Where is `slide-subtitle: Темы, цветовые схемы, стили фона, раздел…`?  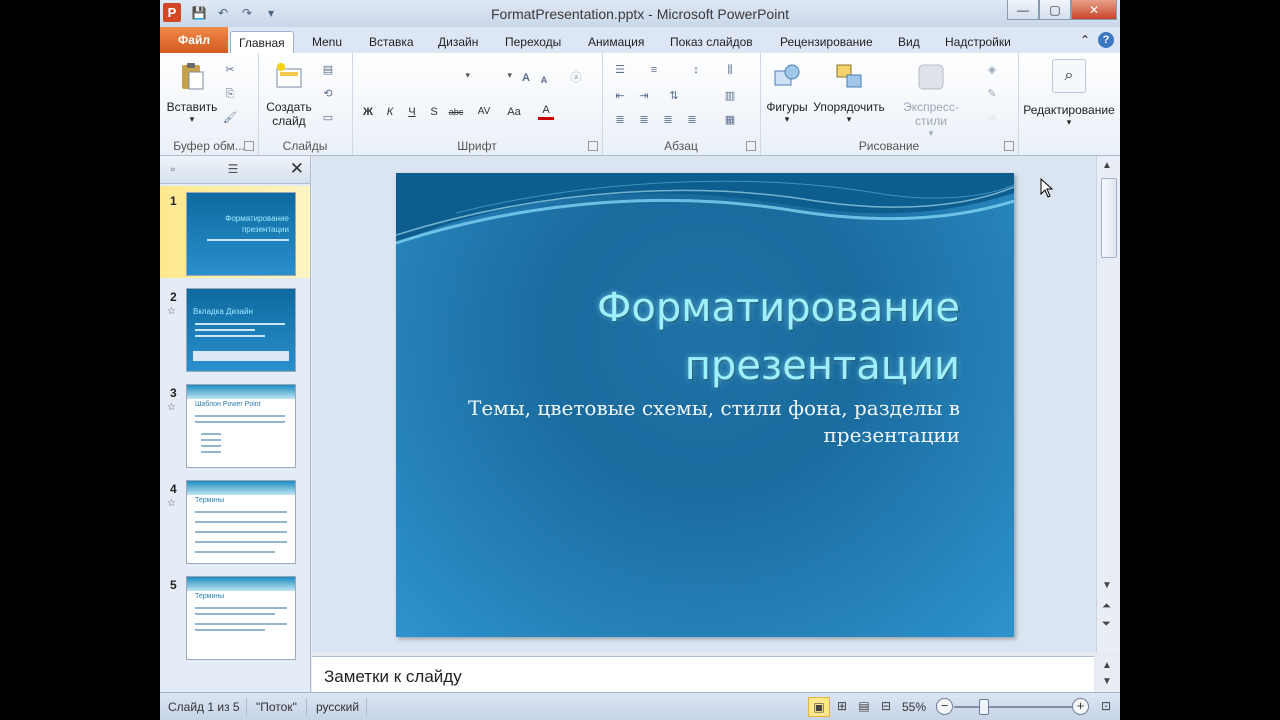
slide-subtitle: Темы, цветовые схемы, стили фона, раздел… is located at coordinates (700, 422).